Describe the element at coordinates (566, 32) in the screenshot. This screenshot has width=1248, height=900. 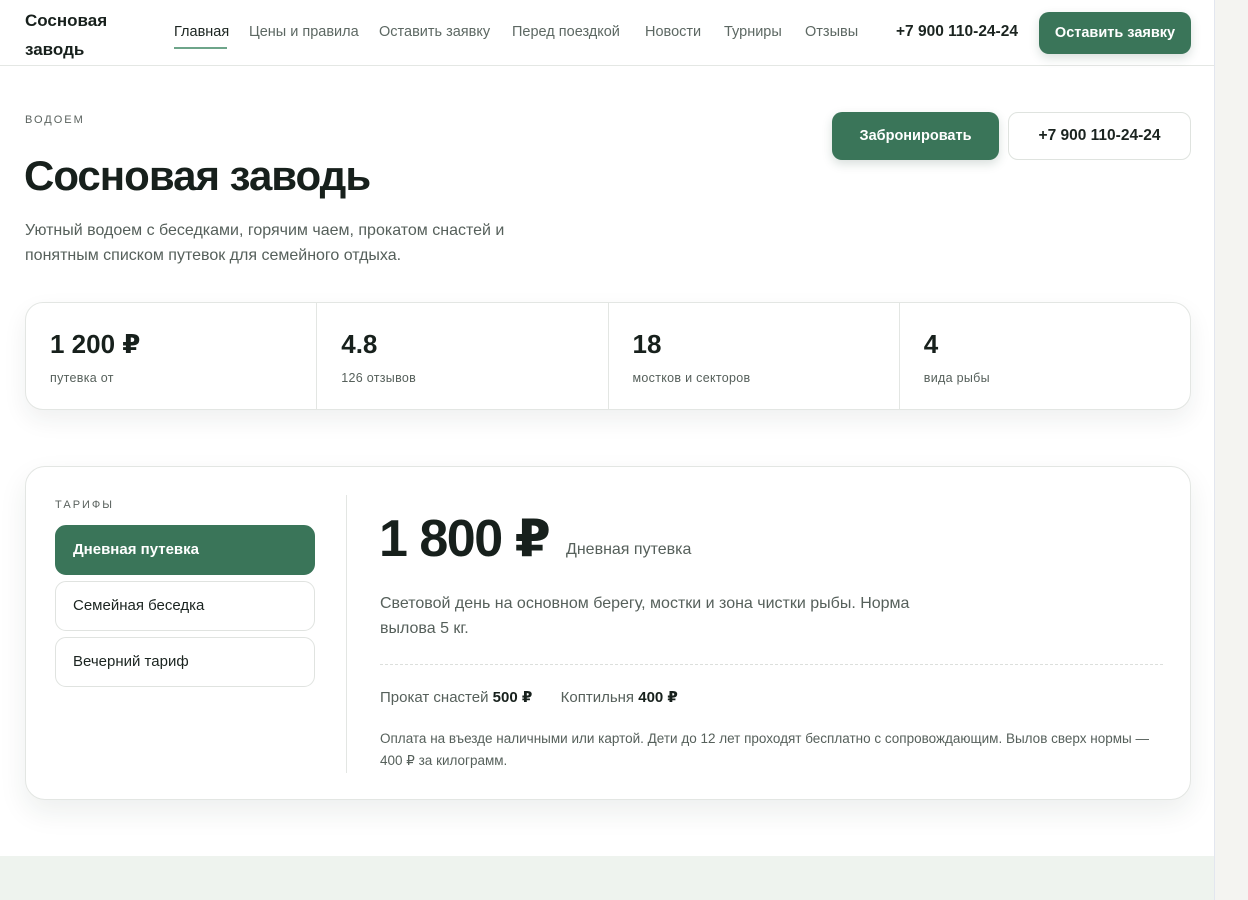
I see `nav-item-before-trip: Перед поездкой` at that location.